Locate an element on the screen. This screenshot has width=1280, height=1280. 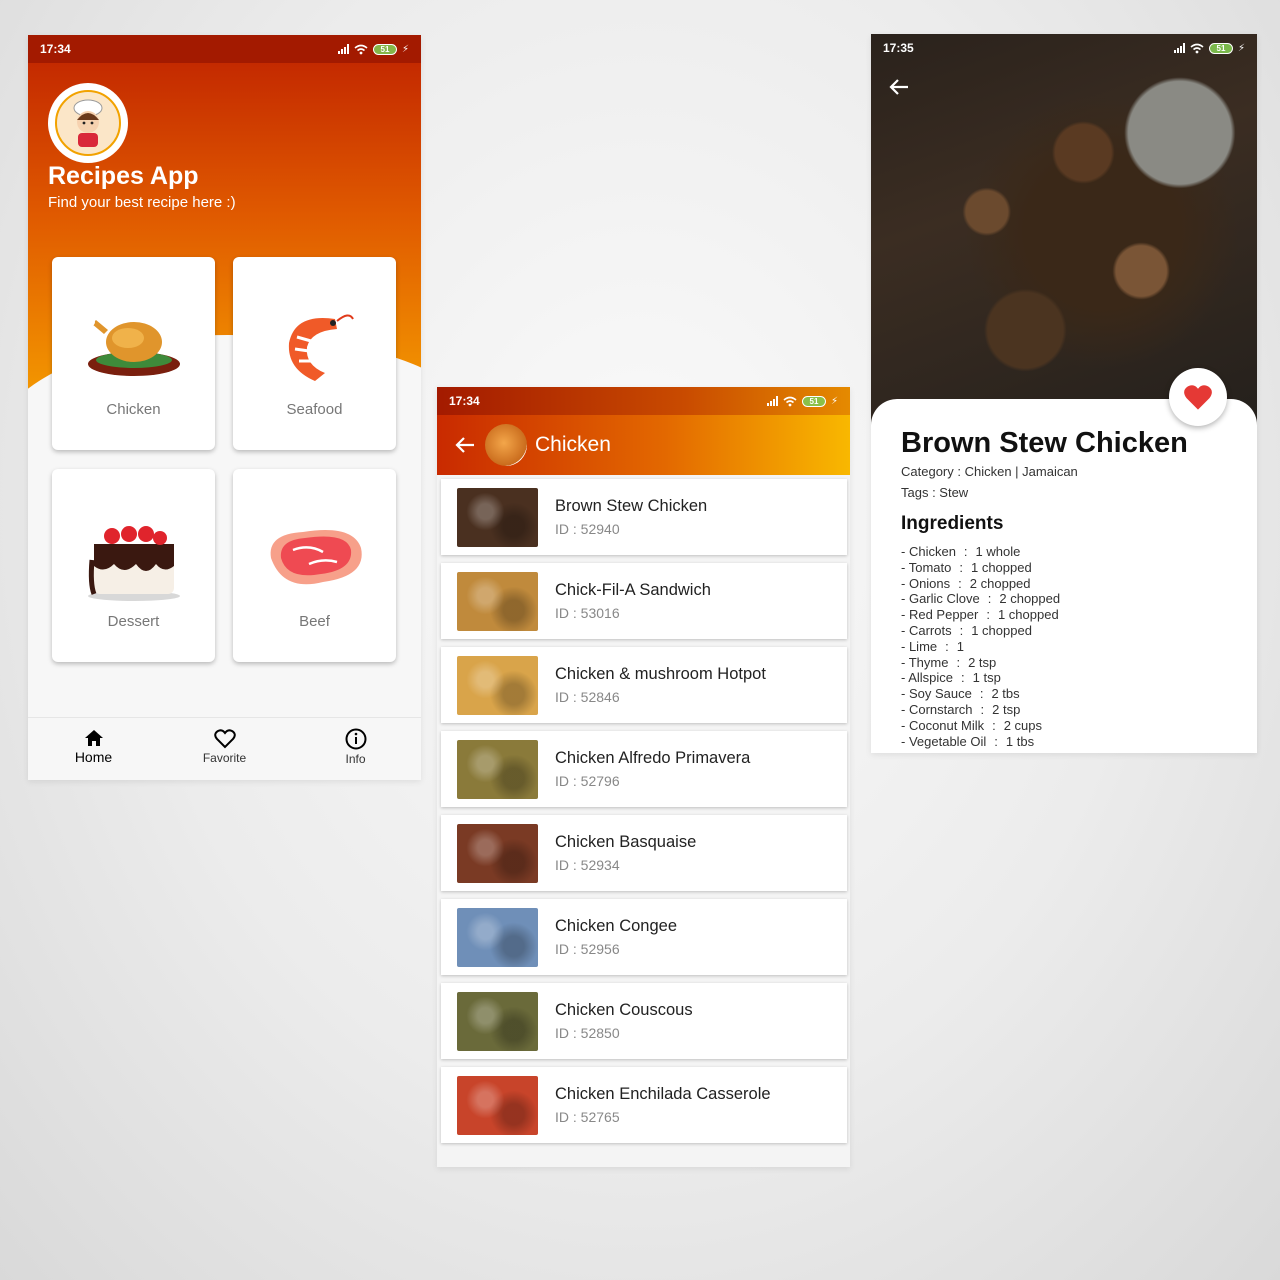
ingredient-name: Soy Sauce is located at coordinates (940, 694).